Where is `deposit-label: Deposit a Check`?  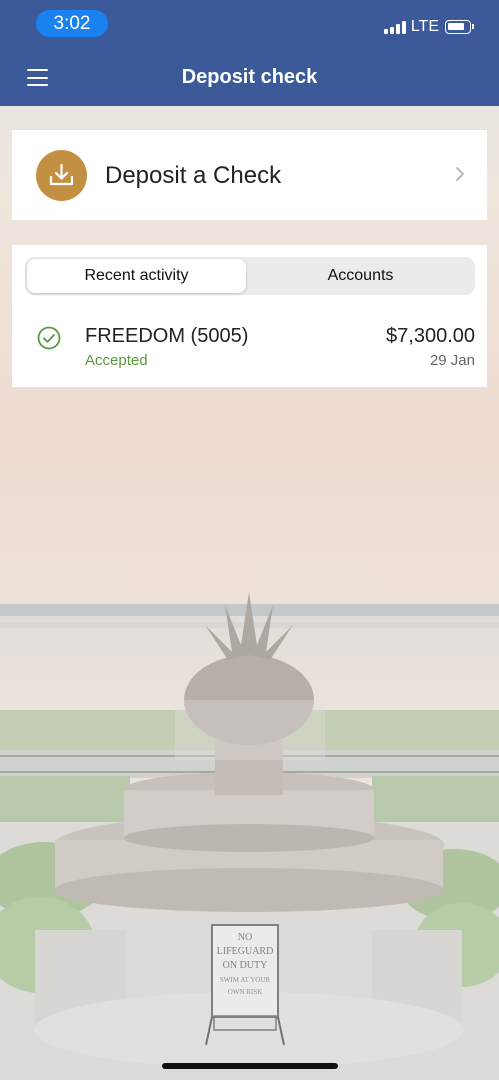
deposit-label: Deposit a Check is located at coordinates (193, 175).